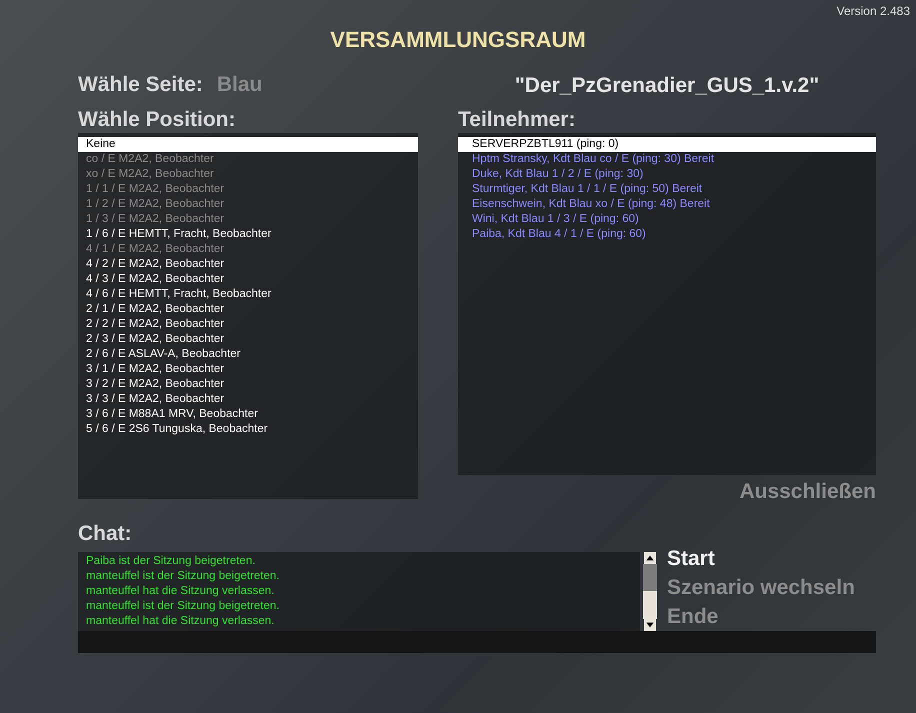 The image size is (916, 713). Describe the element at coordinates (667, 174) in the screenshot. I see `participant-item: Duke, Kdt Blau 1 / 2 / E (ping: 30)` at that location.